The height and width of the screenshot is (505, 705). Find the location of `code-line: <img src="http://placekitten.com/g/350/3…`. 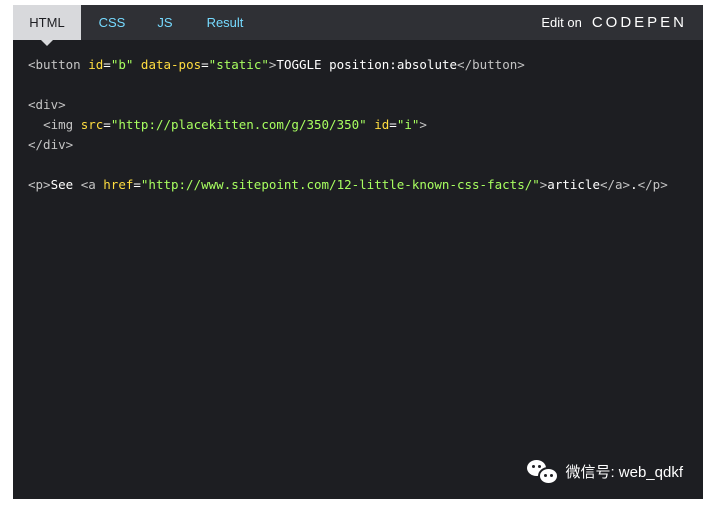

code-line: <img src="http://placekitten.com/g/350/3… is located at coordinates (348, 125).